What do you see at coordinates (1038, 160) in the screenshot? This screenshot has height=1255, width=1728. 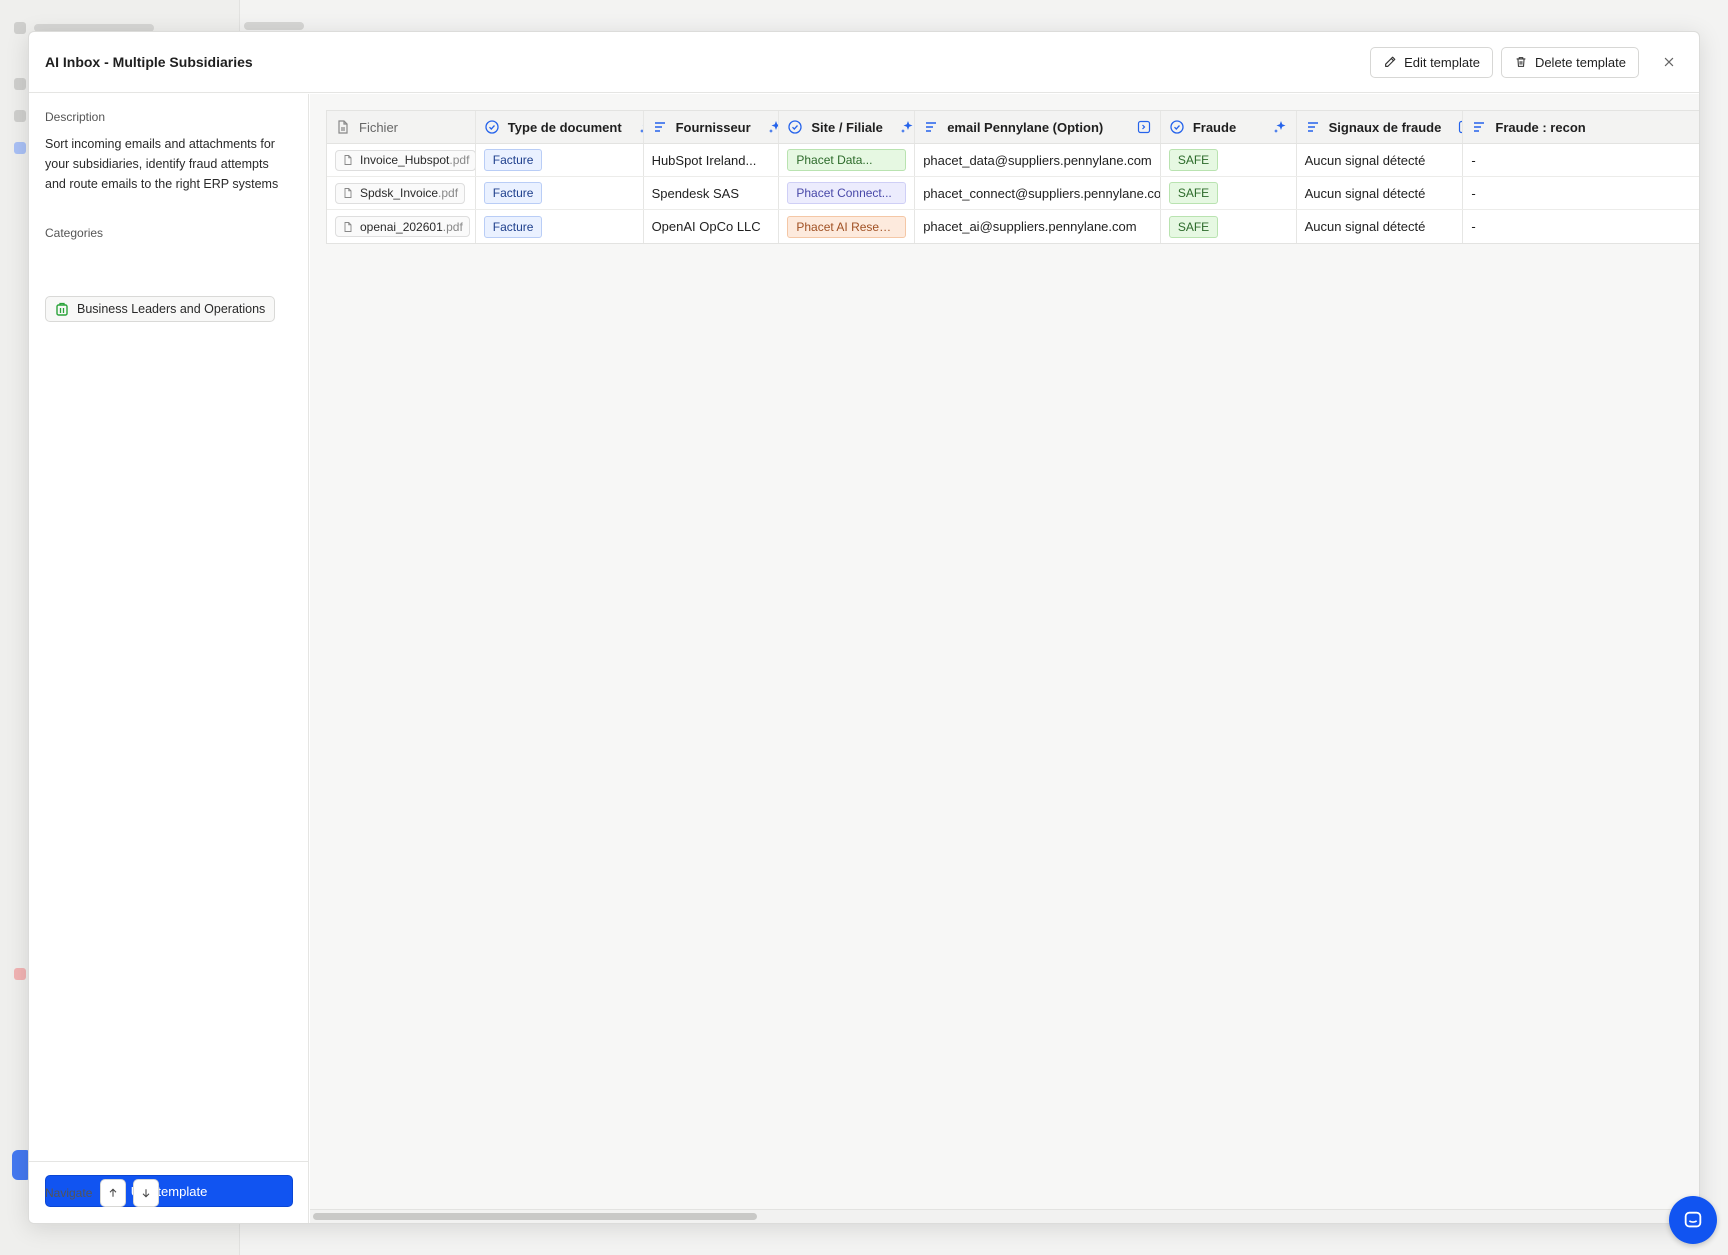 I see `cell-email: phacet_data@suppliers.pennylane.com` at bounding box center [1038, 160].